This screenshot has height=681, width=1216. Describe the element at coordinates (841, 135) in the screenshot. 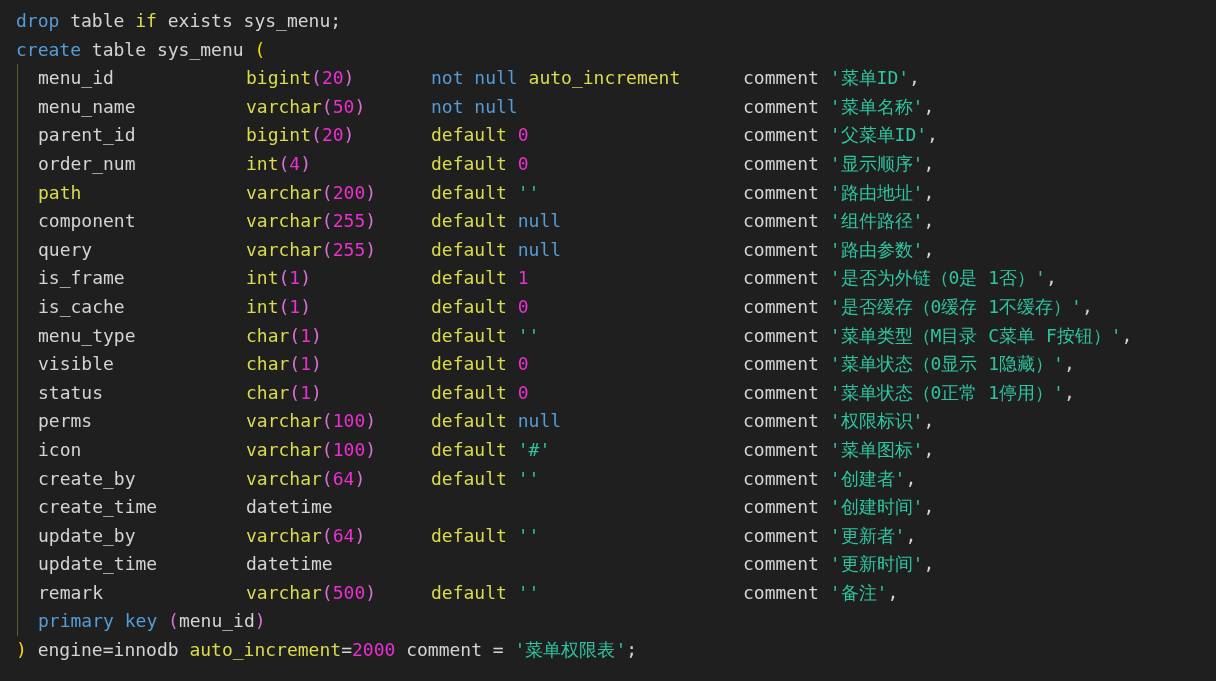

I see `code-token: comment '父菜单ID',` at that location.